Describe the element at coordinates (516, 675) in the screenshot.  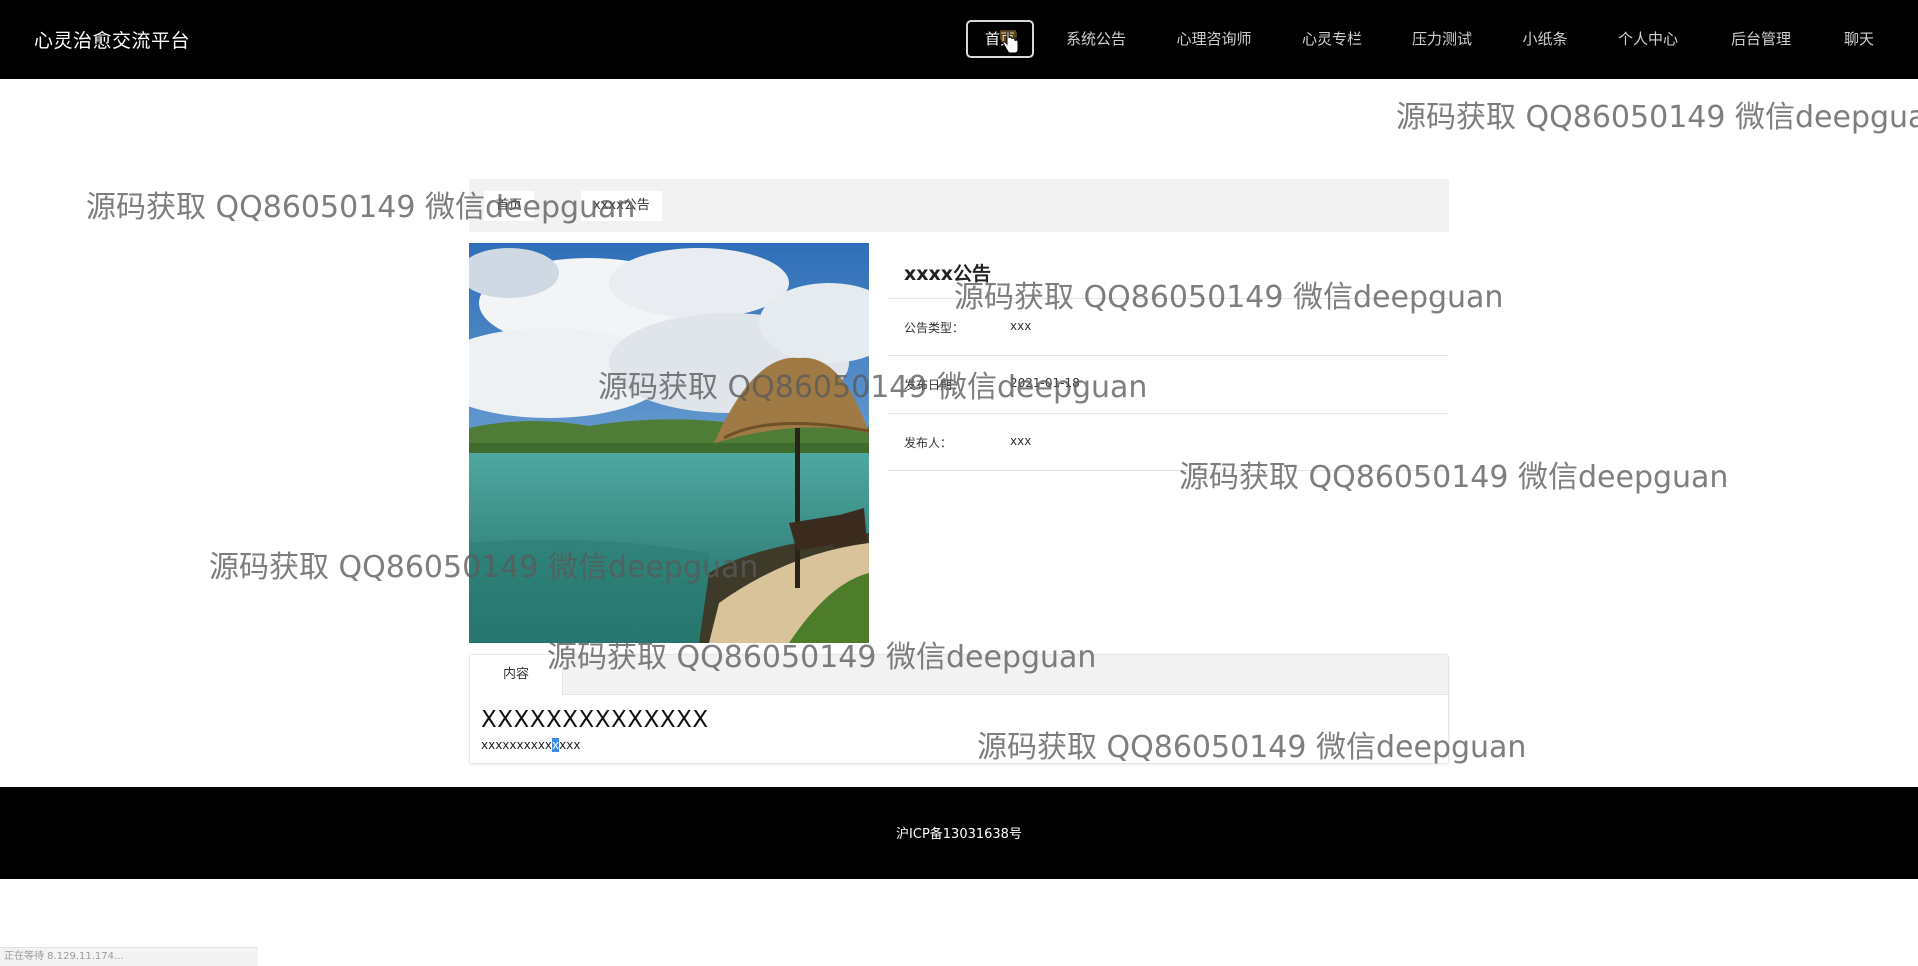
I see `tab-content: 内容` at that location.